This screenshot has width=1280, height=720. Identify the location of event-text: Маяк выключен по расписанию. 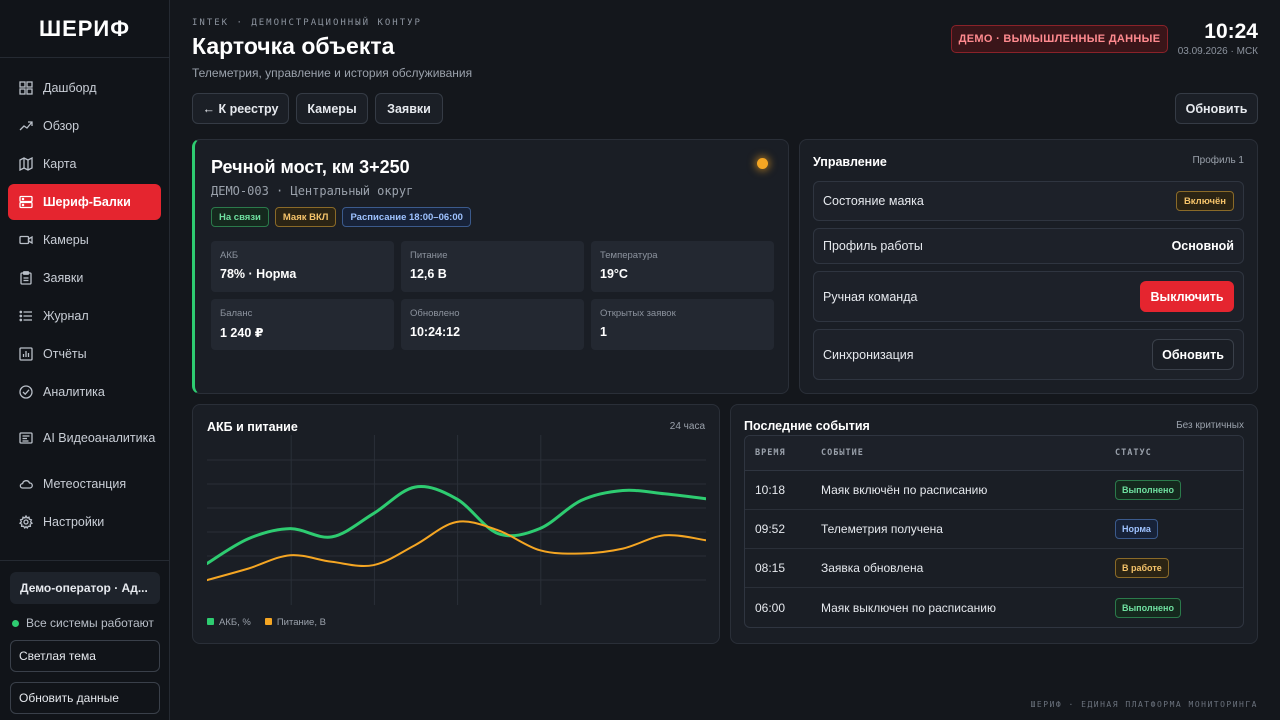
(908, 607).